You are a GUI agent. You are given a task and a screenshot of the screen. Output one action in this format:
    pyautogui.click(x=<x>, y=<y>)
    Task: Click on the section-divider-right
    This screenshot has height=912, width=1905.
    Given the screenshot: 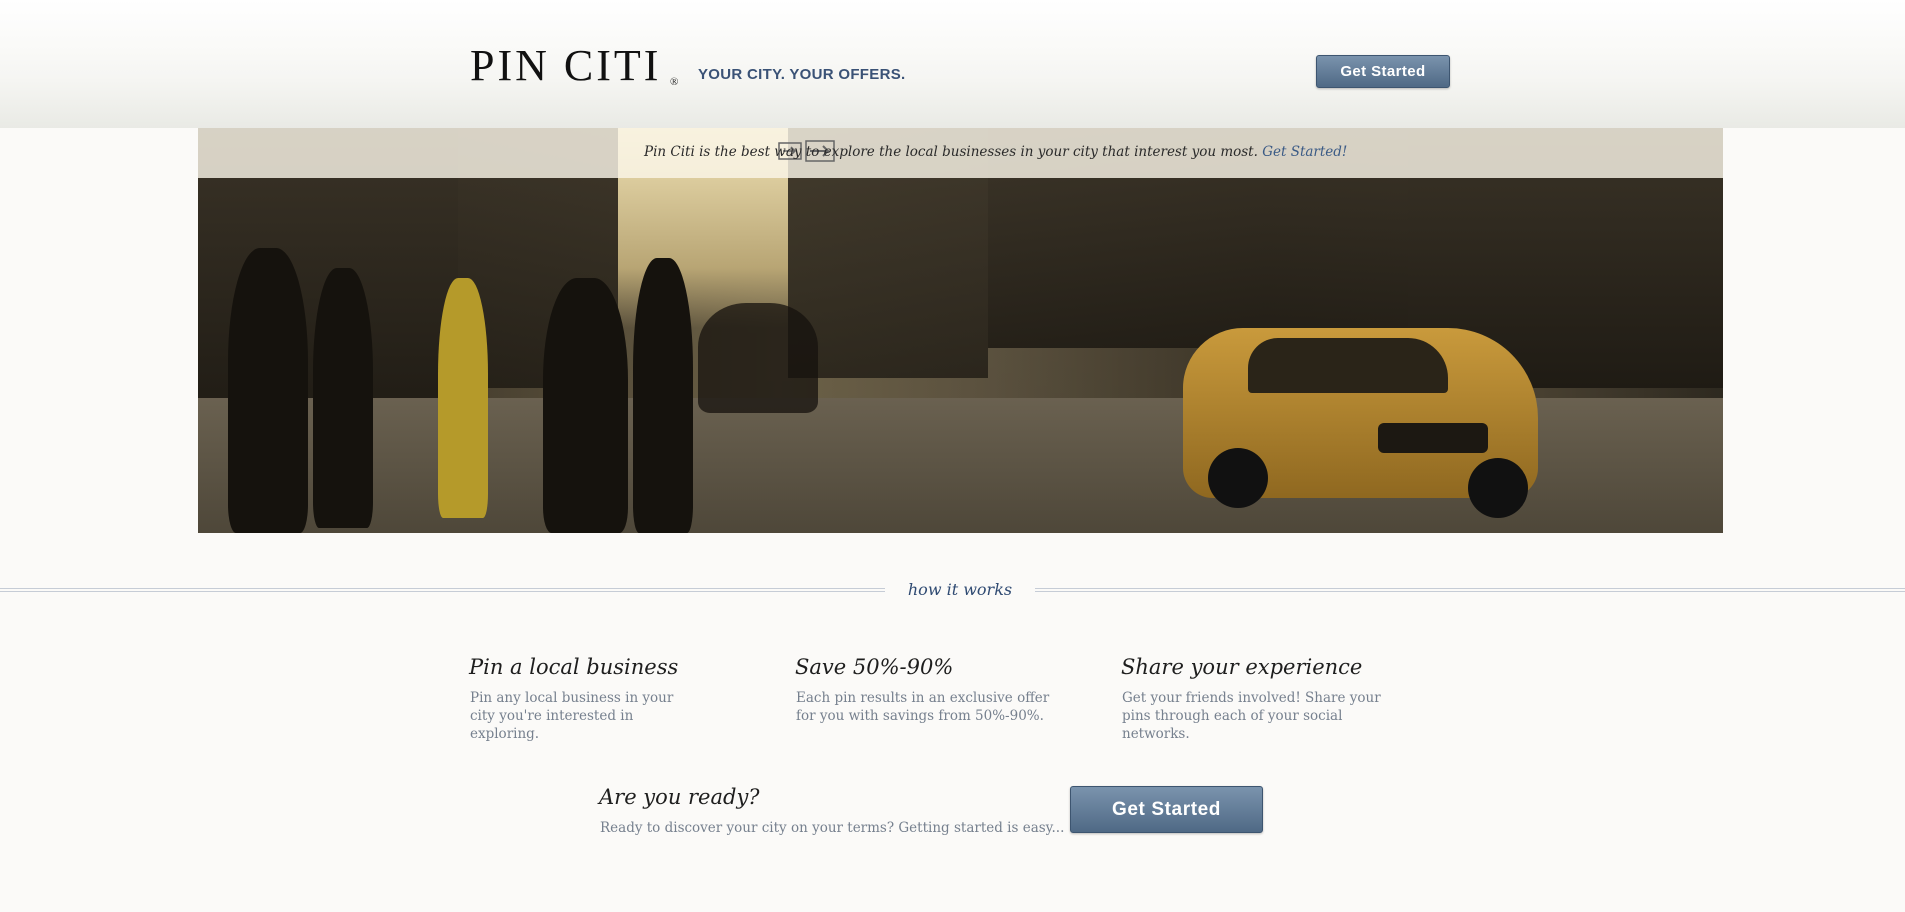 What is the action you would take?
    pyautogui.click(x=1470, y=590)
    